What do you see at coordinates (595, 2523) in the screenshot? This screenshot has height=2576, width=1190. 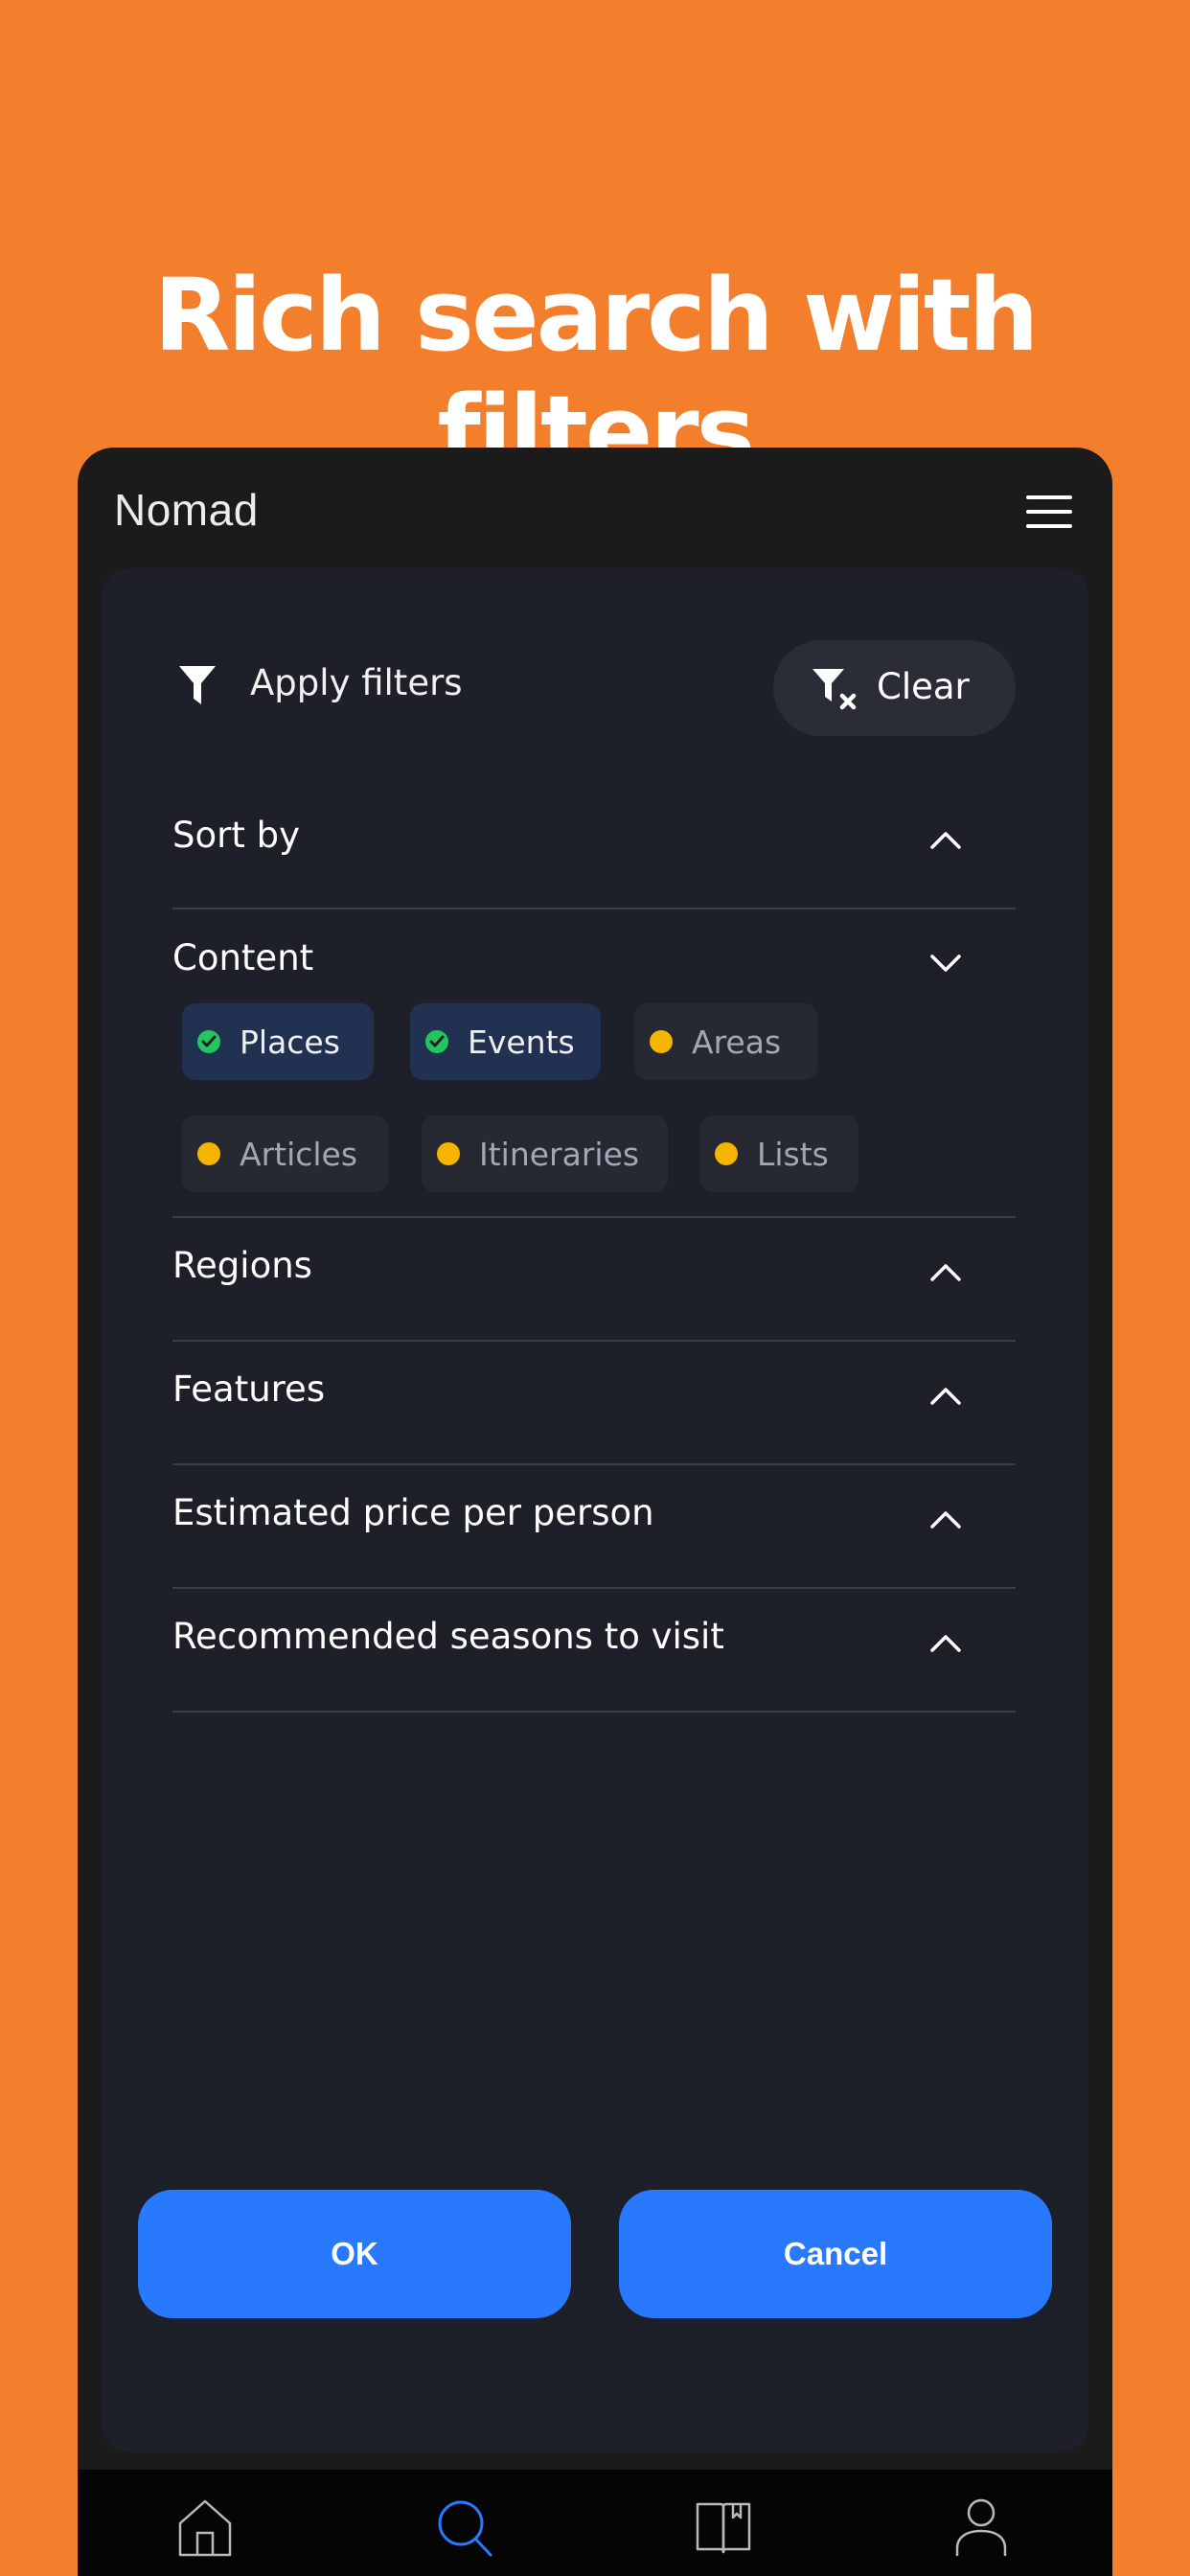 I see `bottom-navigation` at bounding box center [595, 2523].